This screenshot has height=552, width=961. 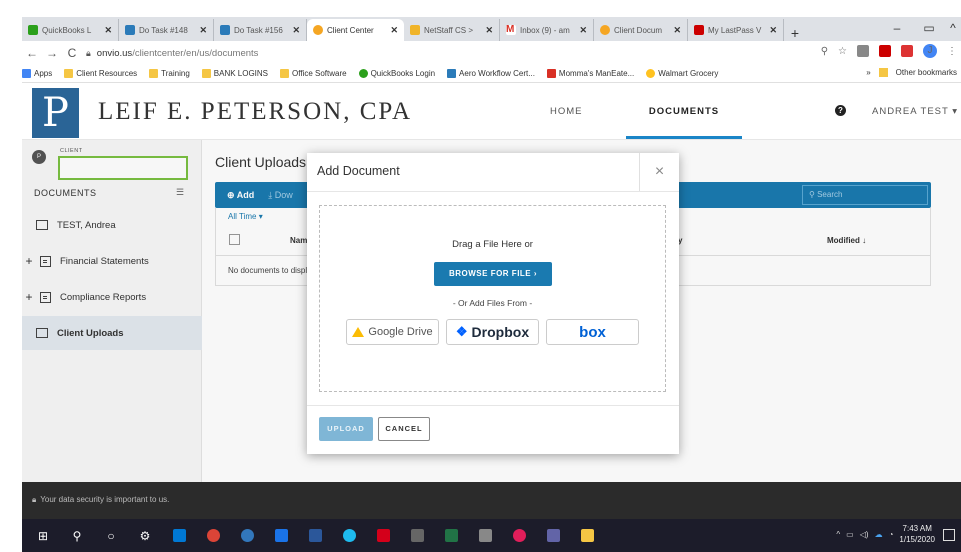 What do you see at coordinates (699, 30) in the screenshot?
I see `lastpass-icon` at bounding box center [699, 30].